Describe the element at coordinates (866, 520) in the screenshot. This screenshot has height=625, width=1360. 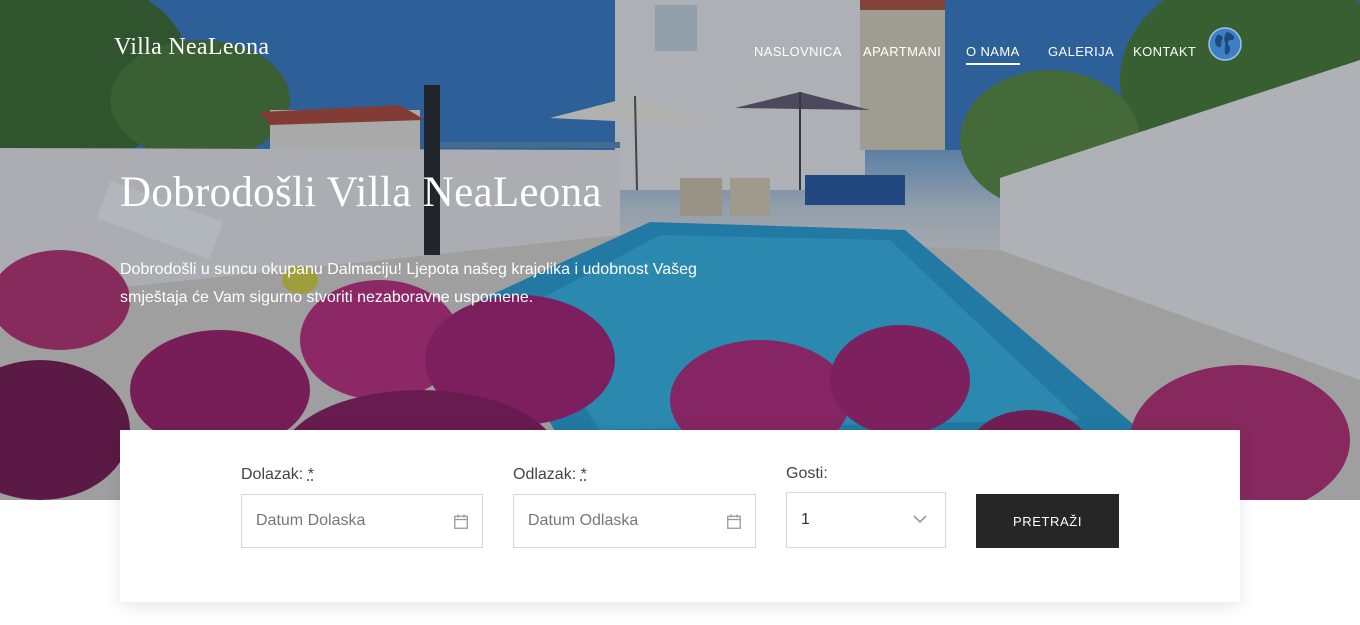
I see `guests-select: 1` at that location.